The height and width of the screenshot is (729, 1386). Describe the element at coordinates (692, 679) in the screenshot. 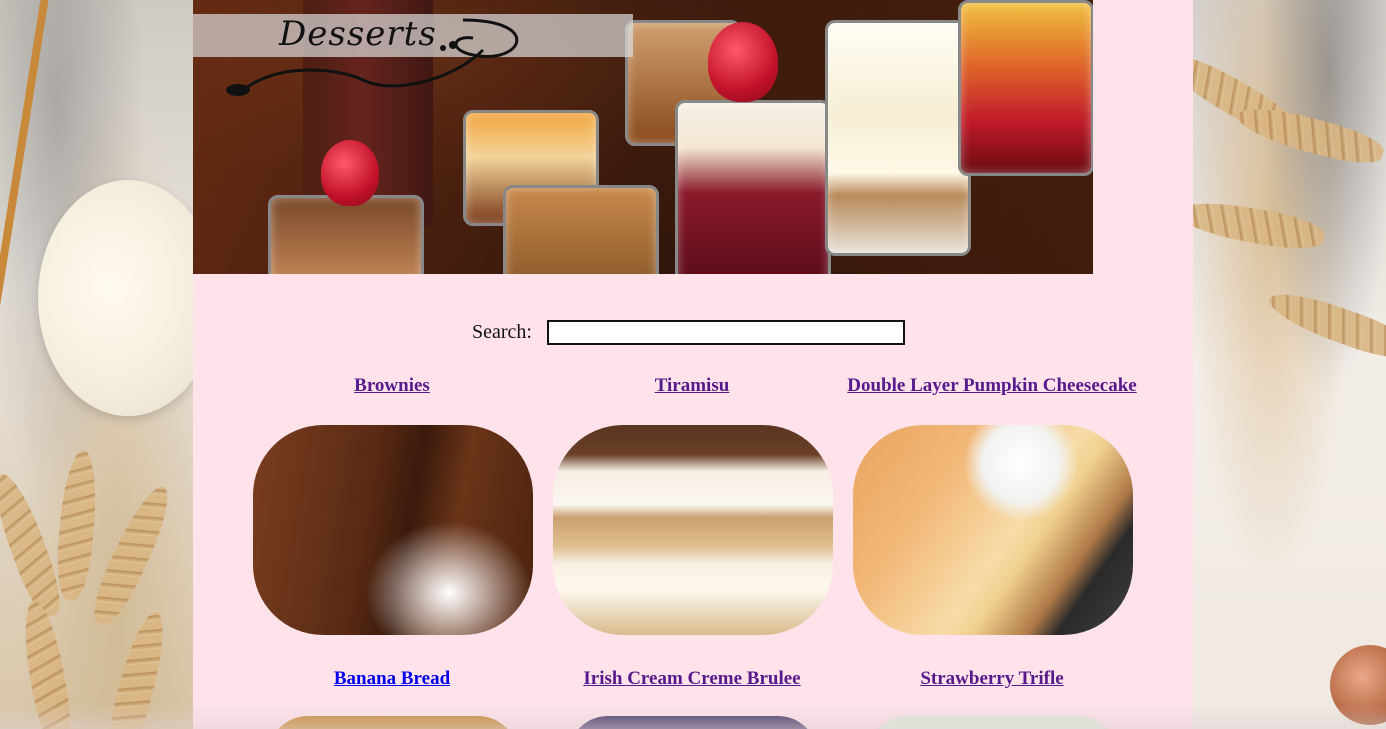

I see `dessert-link-creme-brulee: Irish Cream Creme Brulee` at that location.